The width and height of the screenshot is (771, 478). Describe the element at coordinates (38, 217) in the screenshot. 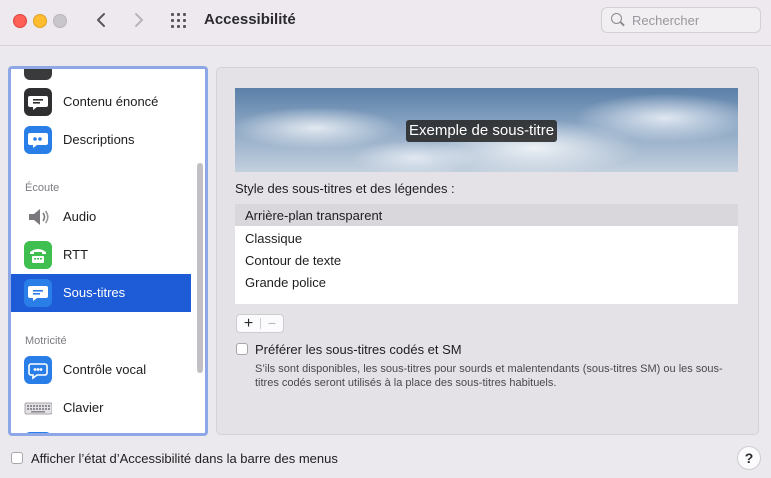

I see `speaker-icon` at that location.